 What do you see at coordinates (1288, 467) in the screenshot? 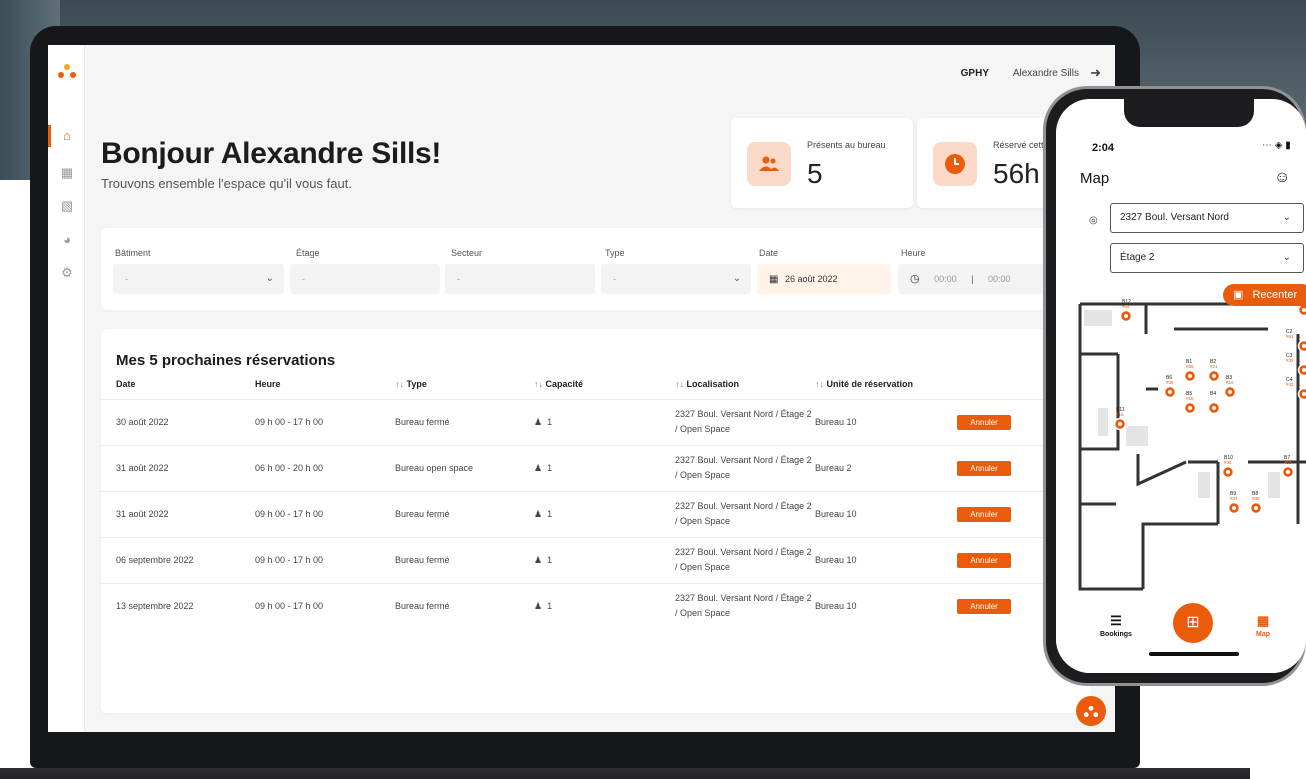
I see `desk-marker: B7#59` at bounding box center [1288, 467].